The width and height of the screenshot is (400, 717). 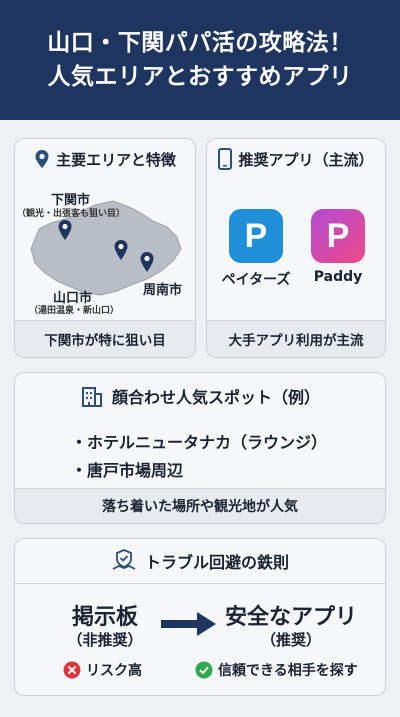 What do you see at coordinates (74, 311) in the screenshot?
I see `note-yamaguchi: （湯田温泉・新山口）` at bounding box center [74, 311].